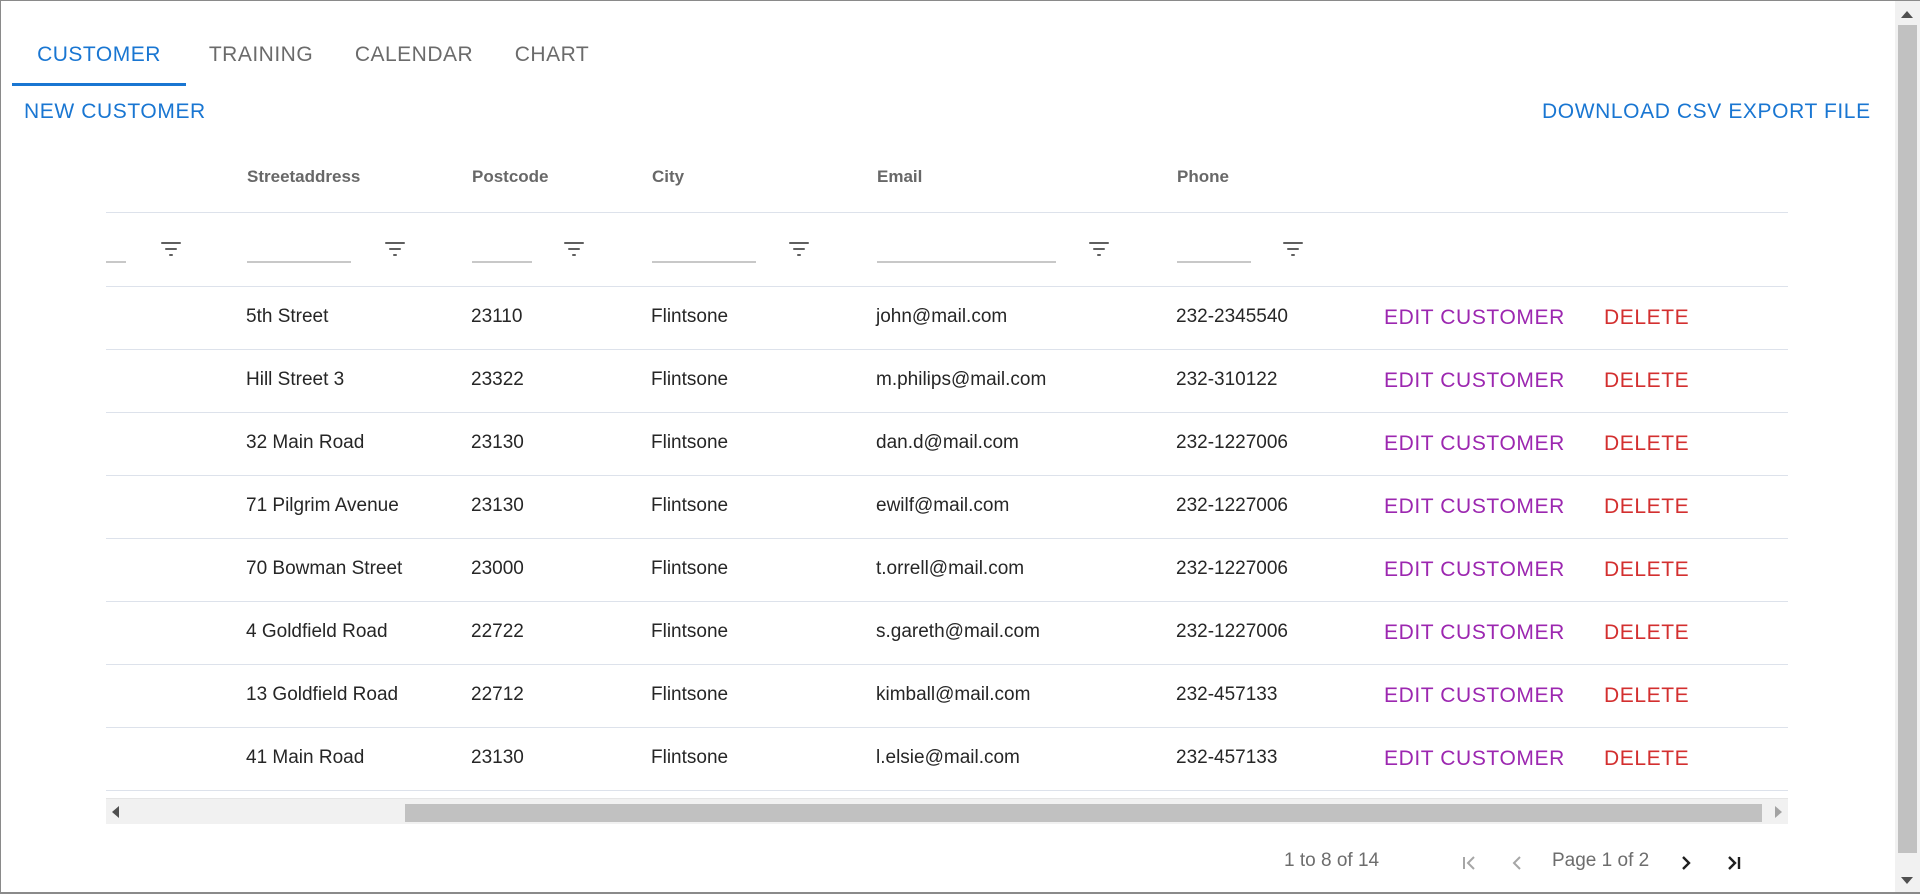 The height and width of the screenshot is (894, 1920). Describe the element at coordinates (1706, 112) in the screenshot. I see `download-csv-button: DOWNLOAD CSV EXPORT FILE` at that location.